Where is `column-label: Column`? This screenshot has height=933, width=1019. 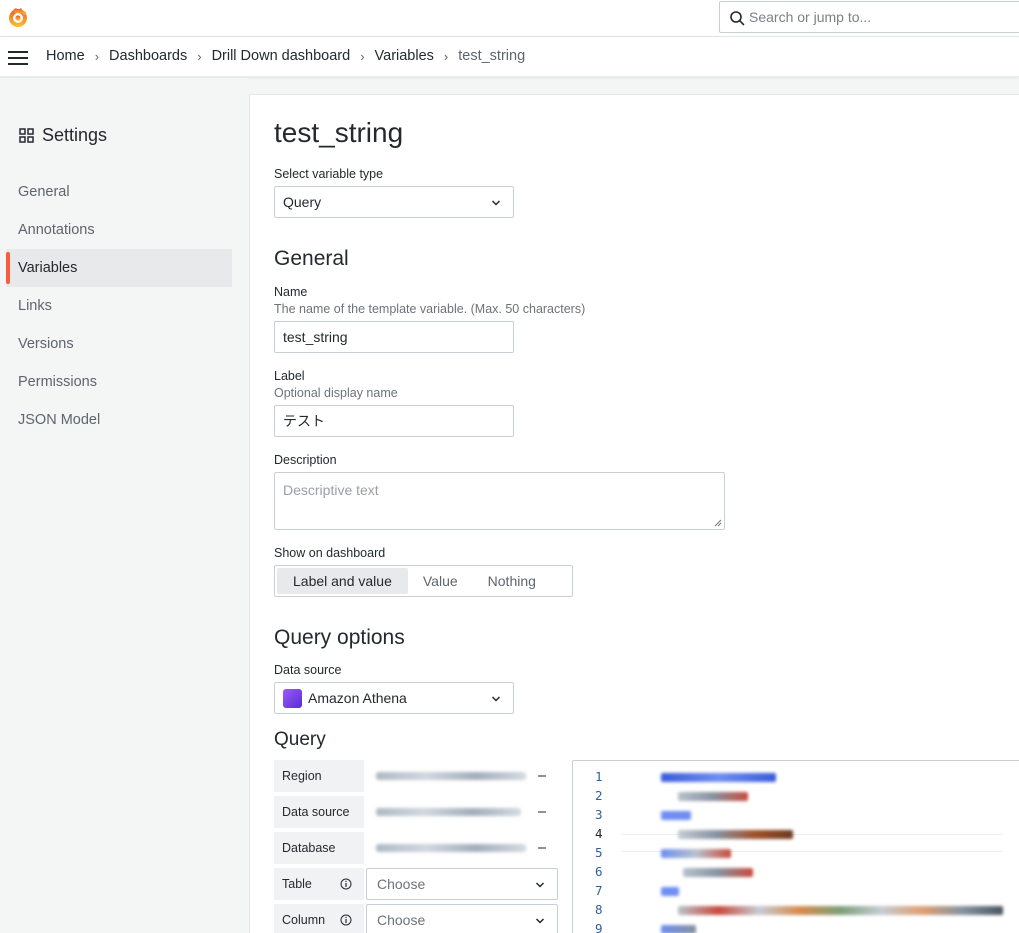
column-label: Column is located at coordinates (319, 918).